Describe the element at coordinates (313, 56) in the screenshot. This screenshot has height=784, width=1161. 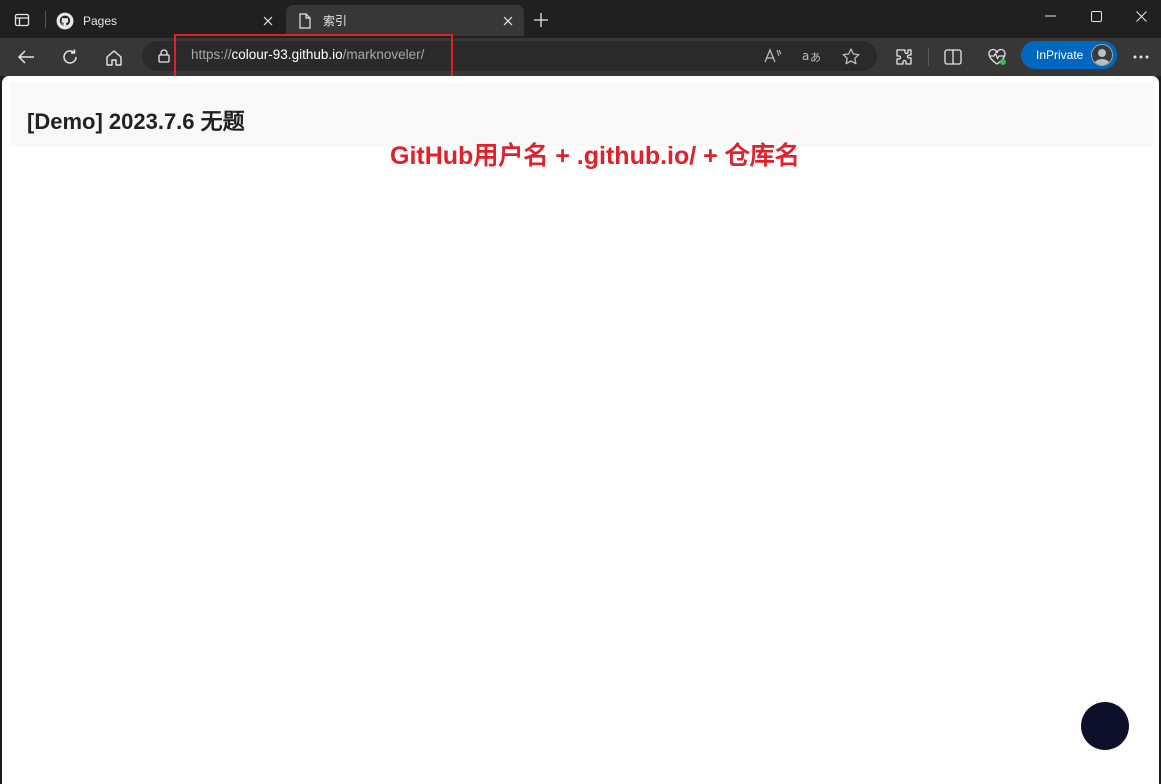
I see `url-highlight-box` at that location.